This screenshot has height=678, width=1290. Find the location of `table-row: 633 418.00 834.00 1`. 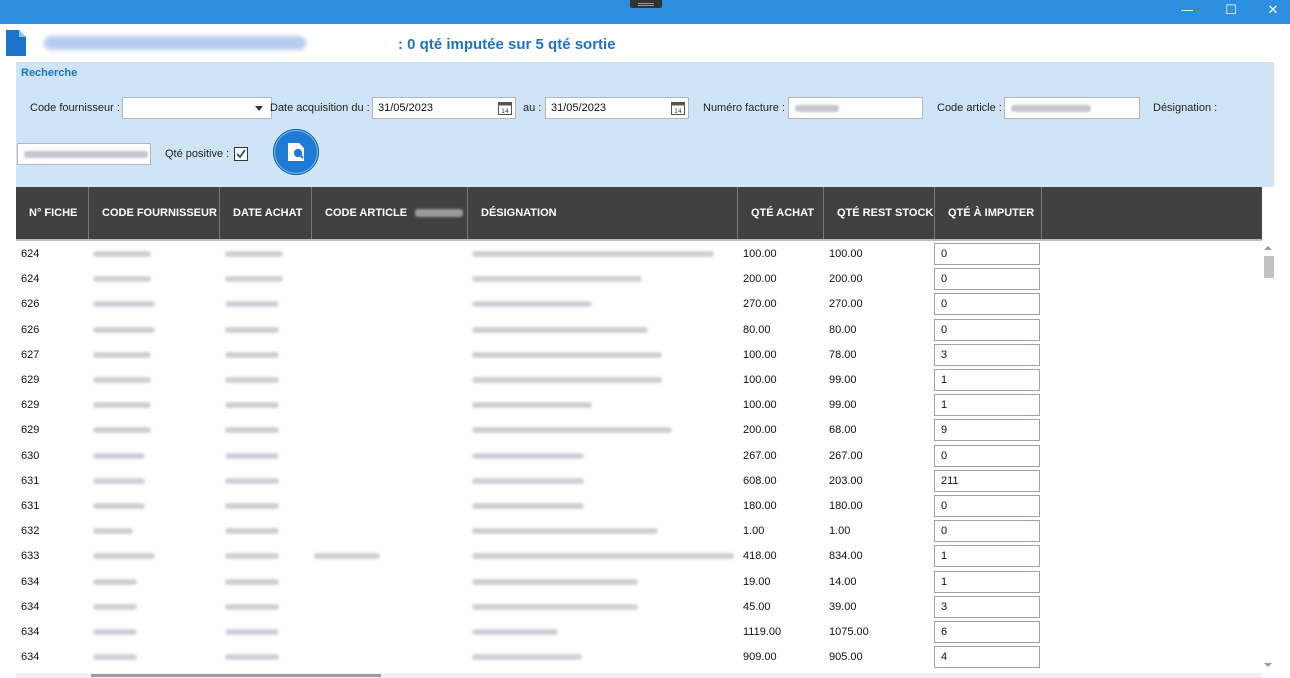

table-row: 633 418.00 834.00 1 is located at coordinates (639, 556).